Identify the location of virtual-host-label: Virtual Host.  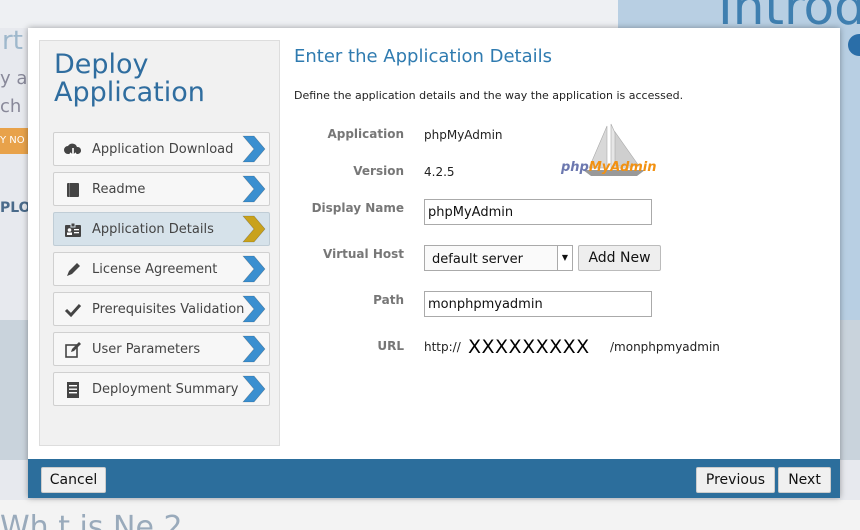
(363, 254).